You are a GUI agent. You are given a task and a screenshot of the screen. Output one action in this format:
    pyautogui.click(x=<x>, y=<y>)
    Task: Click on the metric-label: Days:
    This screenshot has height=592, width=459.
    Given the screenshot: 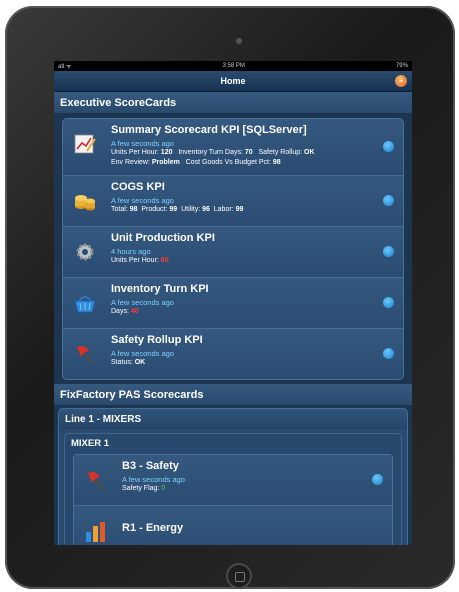 What is the action you would take?
    pyautogui.click(x=121, y=311)
    